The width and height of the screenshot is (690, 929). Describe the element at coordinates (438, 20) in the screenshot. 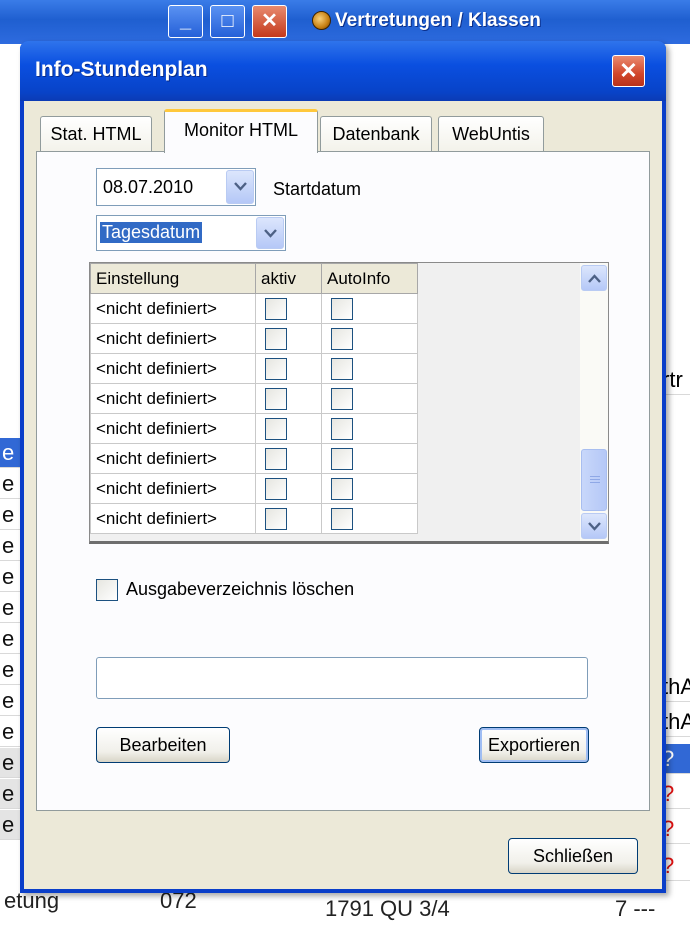

I see `background-window-title: Vertretungen / Klassen` at that location.